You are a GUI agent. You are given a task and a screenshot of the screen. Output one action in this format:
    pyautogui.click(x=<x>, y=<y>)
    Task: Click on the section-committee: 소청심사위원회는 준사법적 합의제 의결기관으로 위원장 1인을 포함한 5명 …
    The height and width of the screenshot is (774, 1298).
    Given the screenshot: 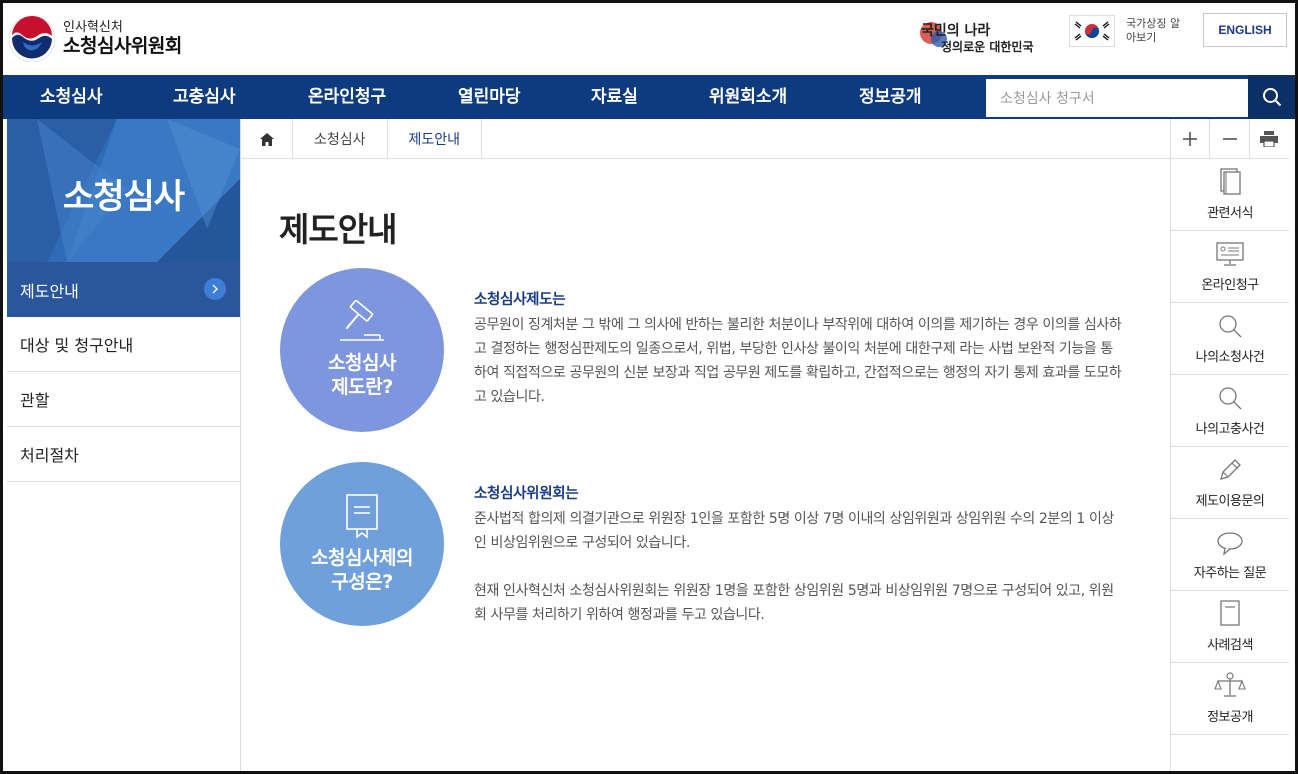 What is the action you would take?
    pyautogui.click(x=799, y=555)
    